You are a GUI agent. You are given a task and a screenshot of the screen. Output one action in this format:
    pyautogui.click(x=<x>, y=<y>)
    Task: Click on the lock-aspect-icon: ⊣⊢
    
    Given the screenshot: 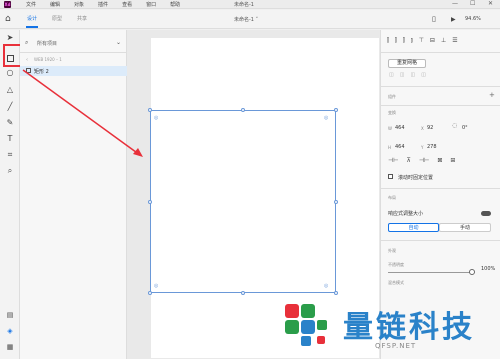 What is the action you would take?
    pyautogui.click(x=424, y=160)
    